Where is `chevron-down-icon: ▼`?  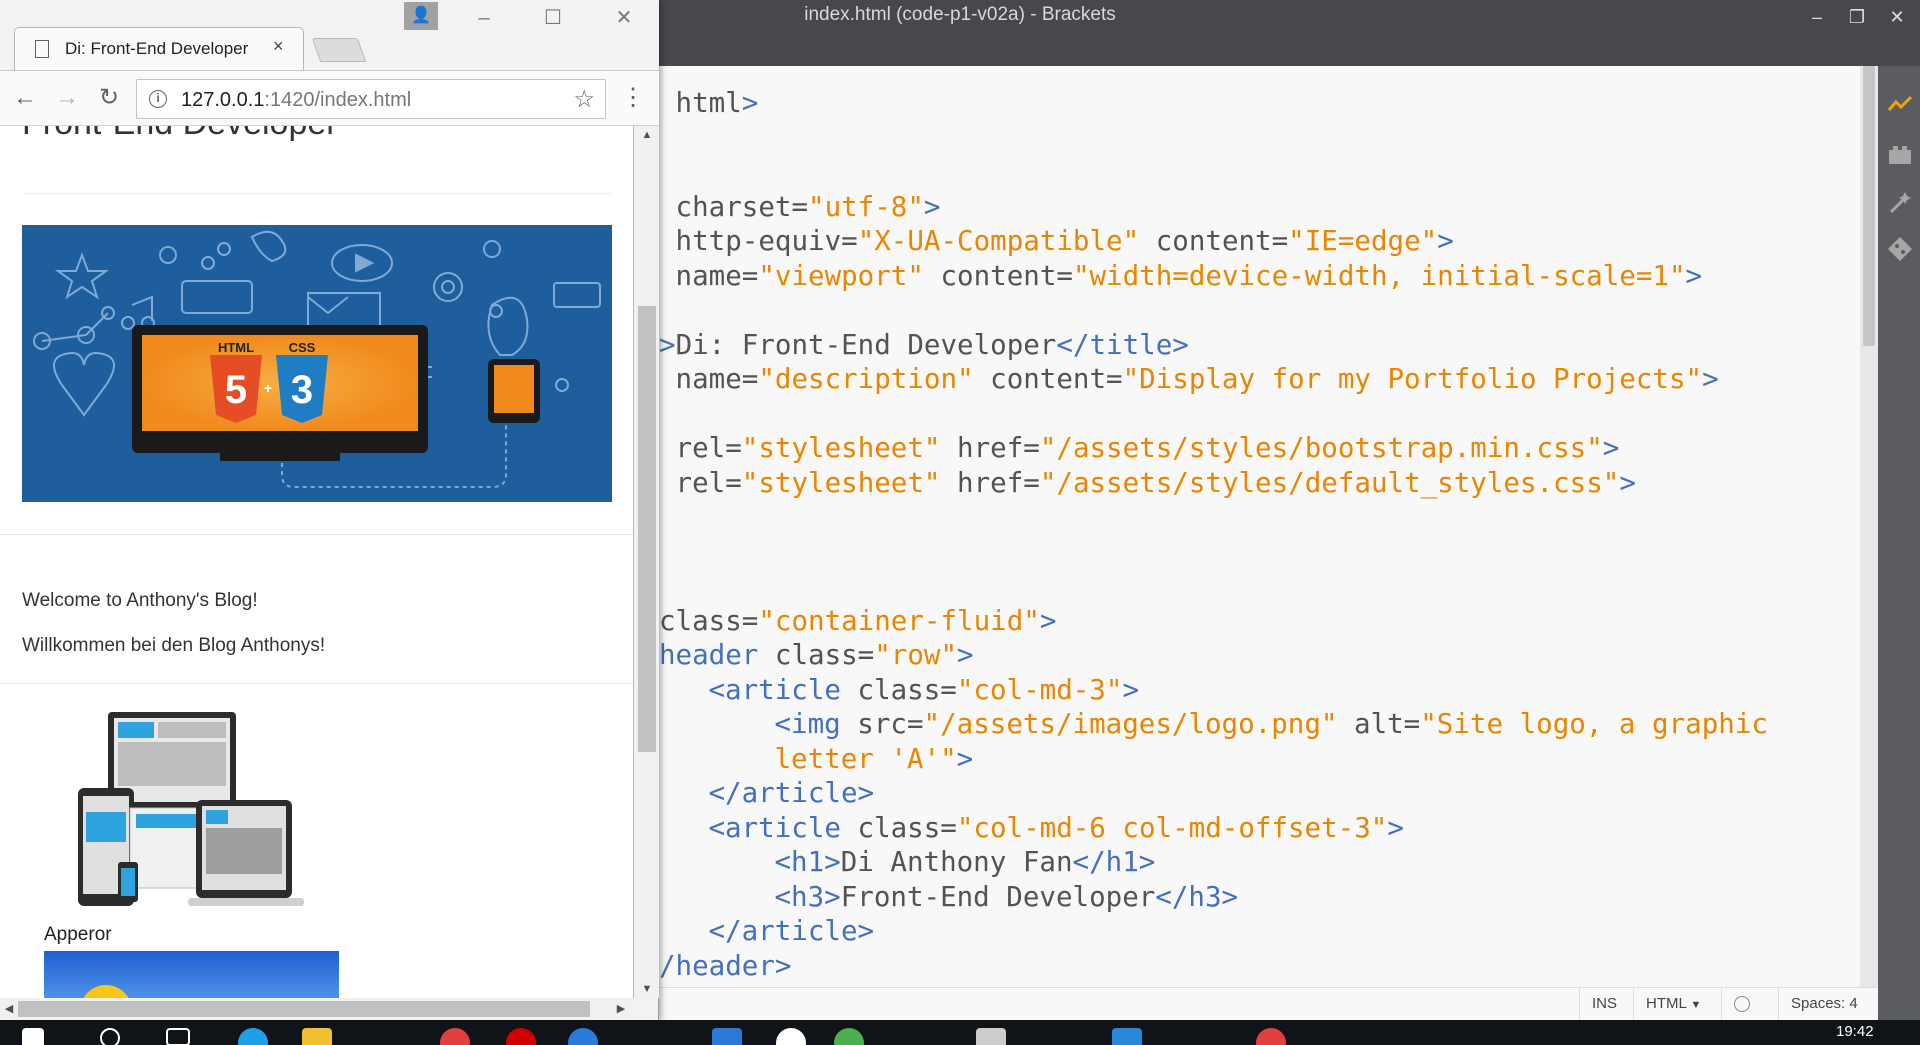 chevron-down-icon: ▼ is located at coordinates (1696, 1005).